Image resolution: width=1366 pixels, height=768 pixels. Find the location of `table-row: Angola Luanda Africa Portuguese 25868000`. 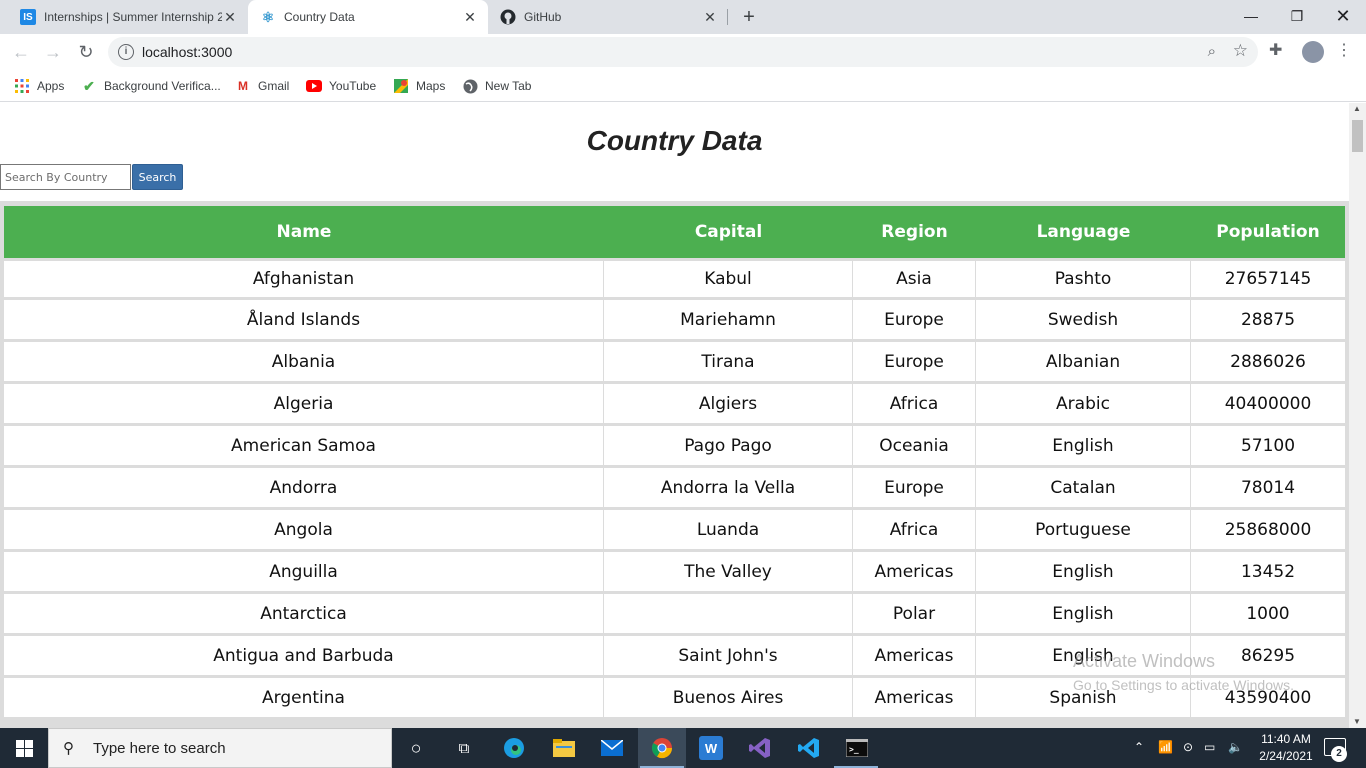

table-row: Angola Luanda Africa Portuguese 25868000 is located at coordinates (674, 531).